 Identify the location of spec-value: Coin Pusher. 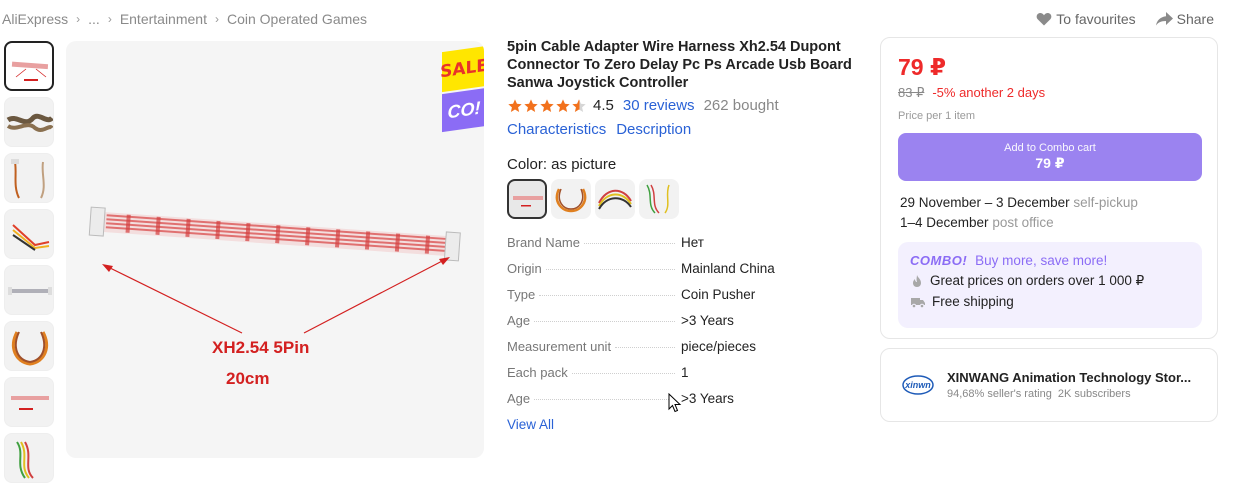
(718, 294).